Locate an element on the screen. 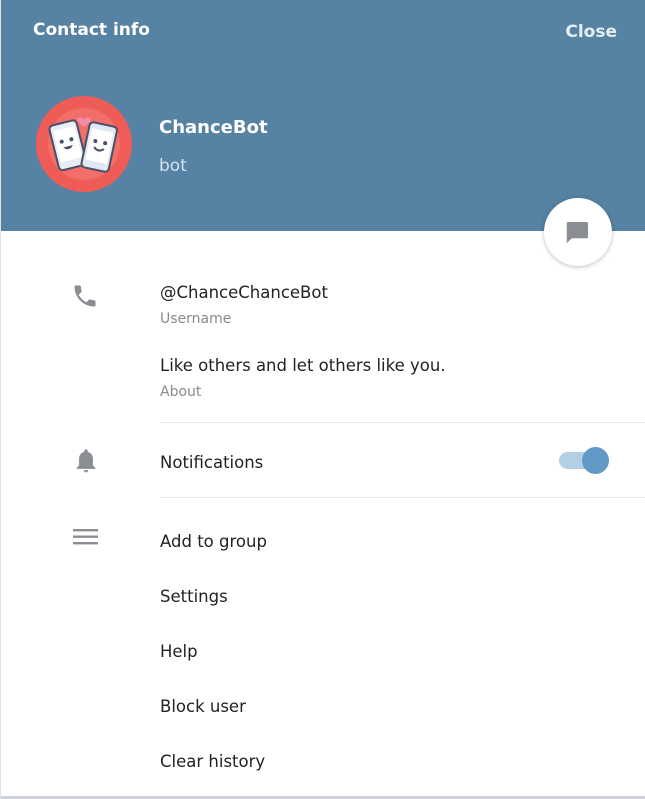  notifications-label: Notifications is located at coordinates (212, 462).